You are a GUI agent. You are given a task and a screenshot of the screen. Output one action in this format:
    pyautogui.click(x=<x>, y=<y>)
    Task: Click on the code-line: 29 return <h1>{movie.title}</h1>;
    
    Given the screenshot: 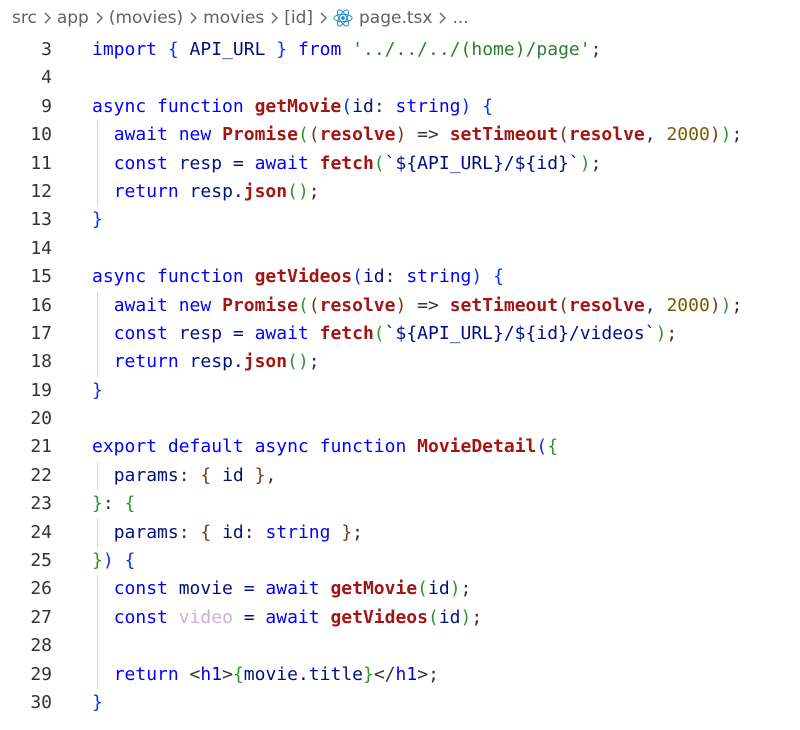 What is the action you would take?
    pyautogui.click(x=400, y=674)
    